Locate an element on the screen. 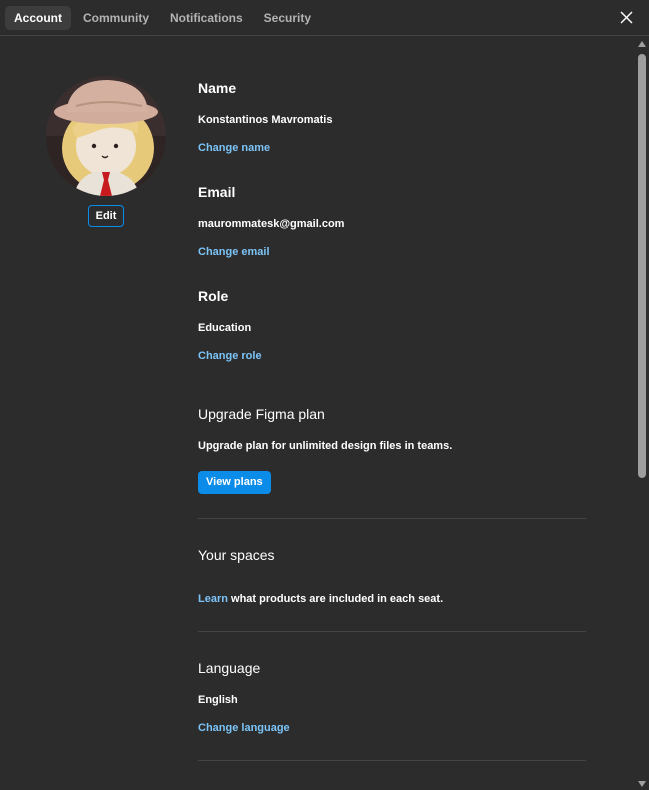  change-name-link: Change name is located at coordinates (234, 148).